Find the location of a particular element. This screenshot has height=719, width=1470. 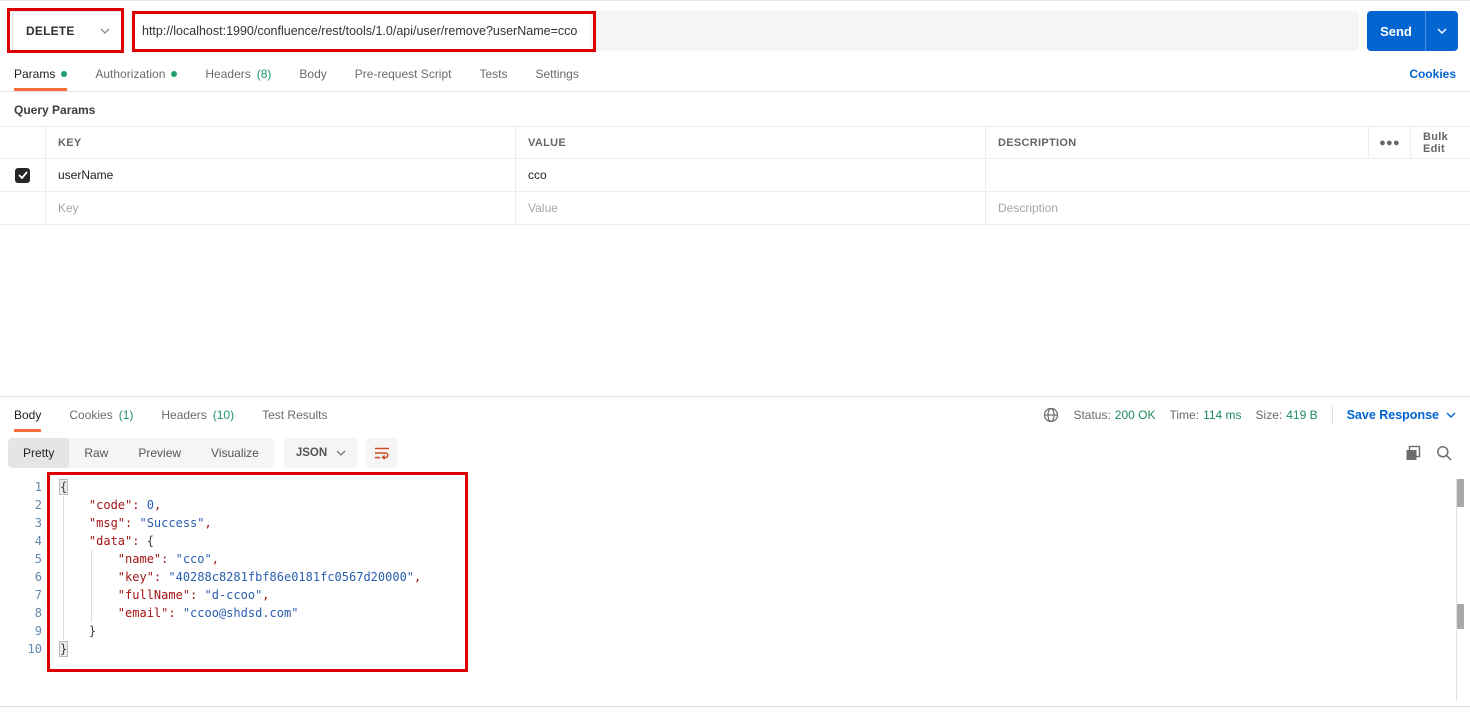

status-indicator: Status: 200 OK is located at coordinates (1114, 415).